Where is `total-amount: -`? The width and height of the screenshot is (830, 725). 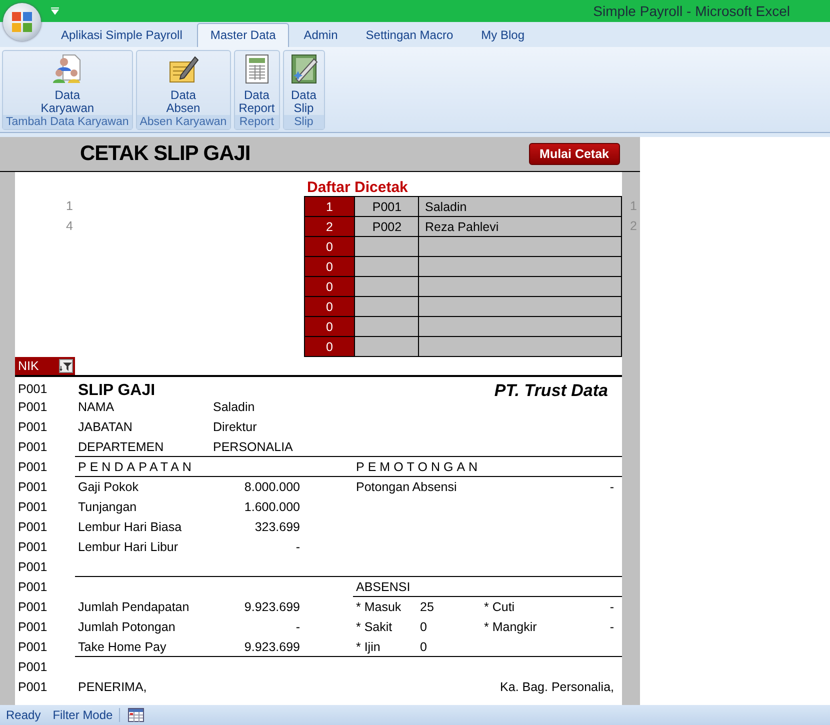 total-amount: - is located at coordinates (298, 627).